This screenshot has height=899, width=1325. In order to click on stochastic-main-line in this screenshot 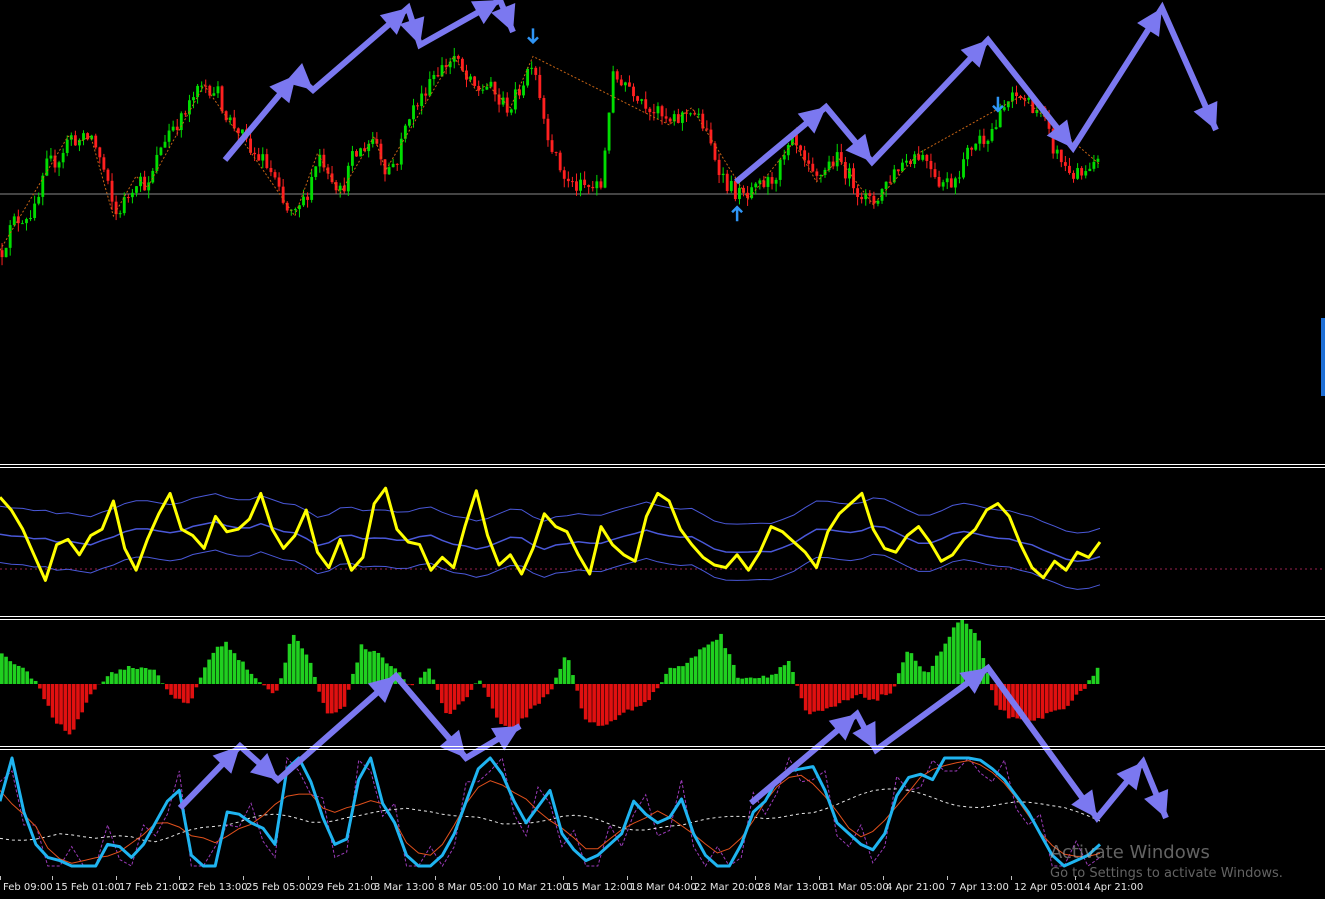, I will do `click(550, 812)`.